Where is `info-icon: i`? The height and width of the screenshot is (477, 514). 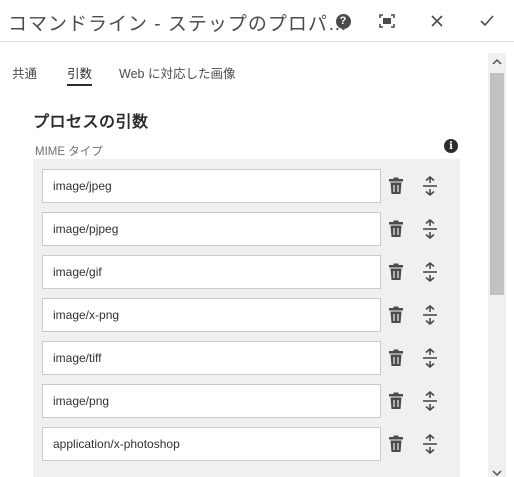
info-icon: i is located at coordinates (451, 146).